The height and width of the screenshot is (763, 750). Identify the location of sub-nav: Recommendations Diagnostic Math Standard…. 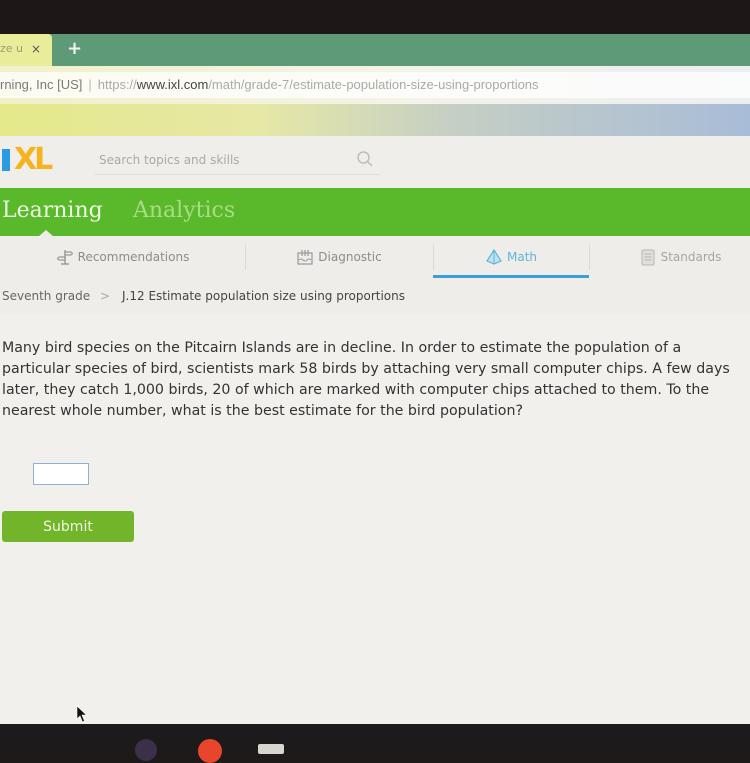
(375, 257).